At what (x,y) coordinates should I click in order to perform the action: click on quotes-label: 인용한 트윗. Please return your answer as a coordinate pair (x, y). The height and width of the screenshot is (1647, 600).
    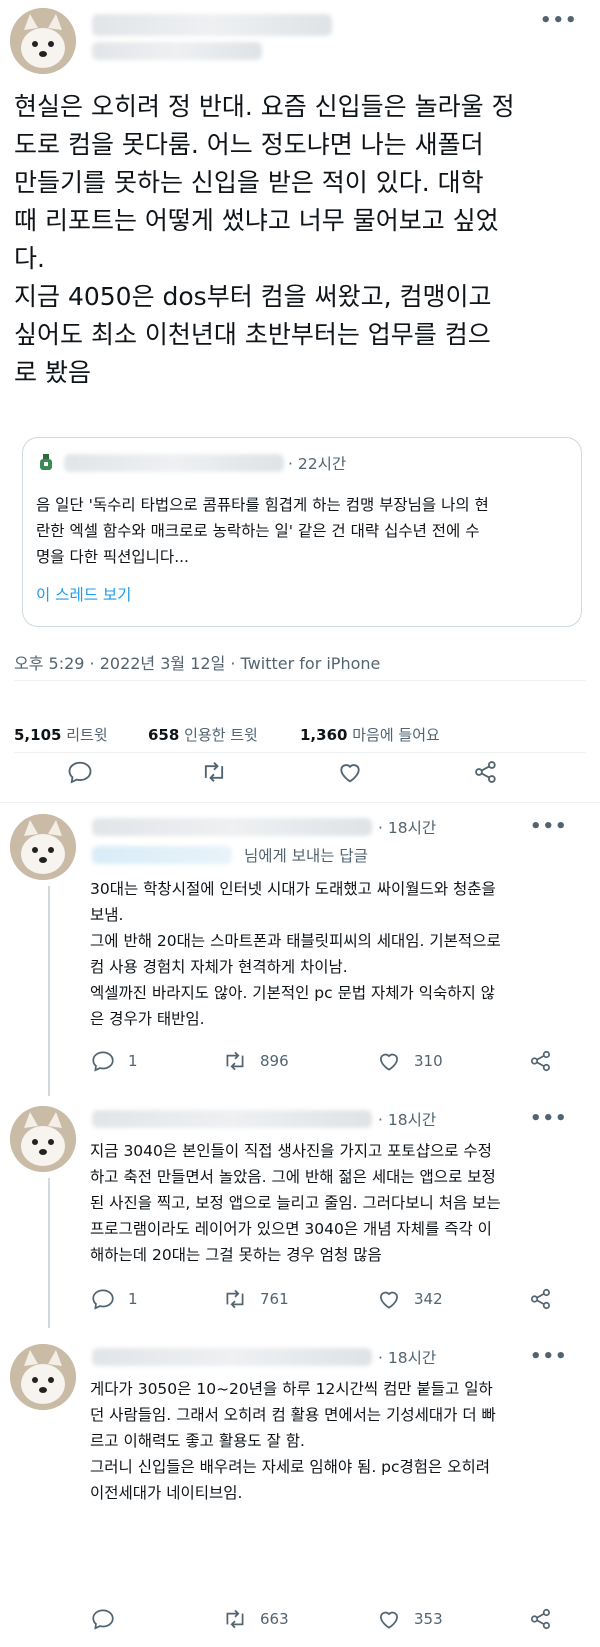
    Looking at the image, I should click on (221, 735).